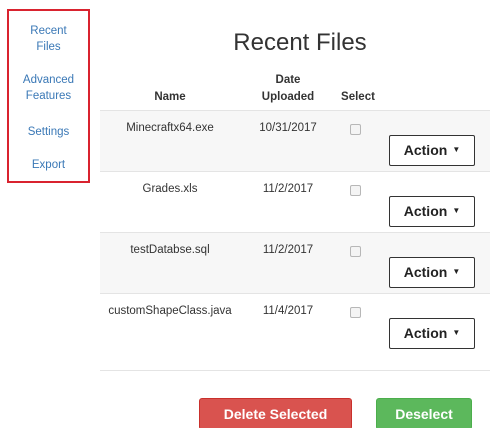 The width and height of the screenshot is (490, 428). What do you see at coordinates (288, 97) in the screenshot?
I see `column-header-label: Uploaded` at bounding box center [288, 97].